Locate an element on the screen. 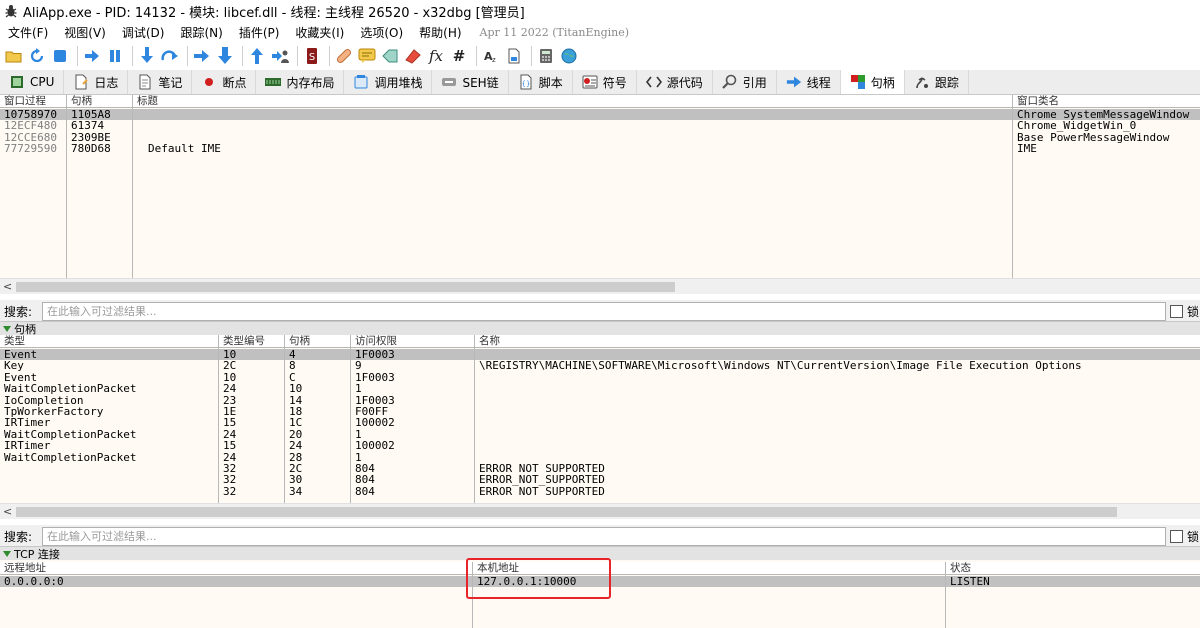 The height and width of the screenshot is (628, 1200). cell-type: Key is located at coordinates (14, 366).